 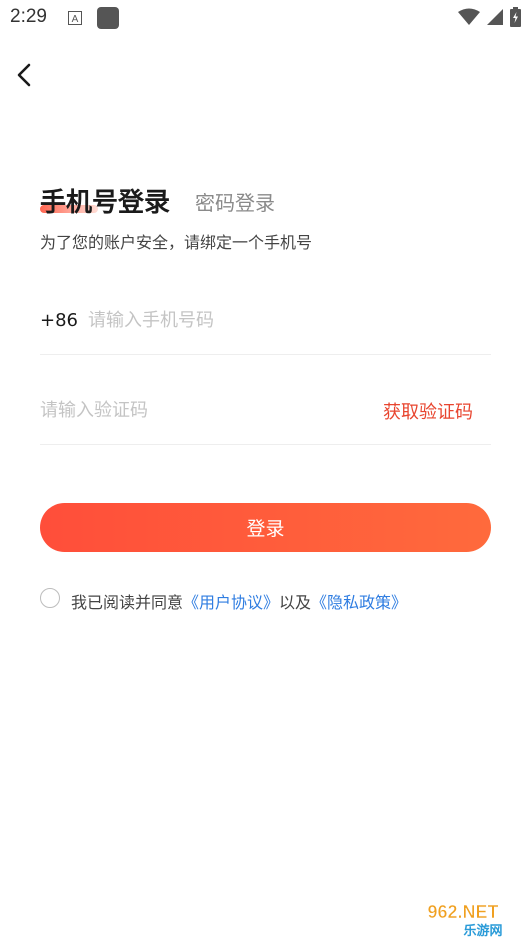 What do you see at coordinates (59, 320) in the screenshot?
I see `country-code: +86` at bounding box center [59, 320].